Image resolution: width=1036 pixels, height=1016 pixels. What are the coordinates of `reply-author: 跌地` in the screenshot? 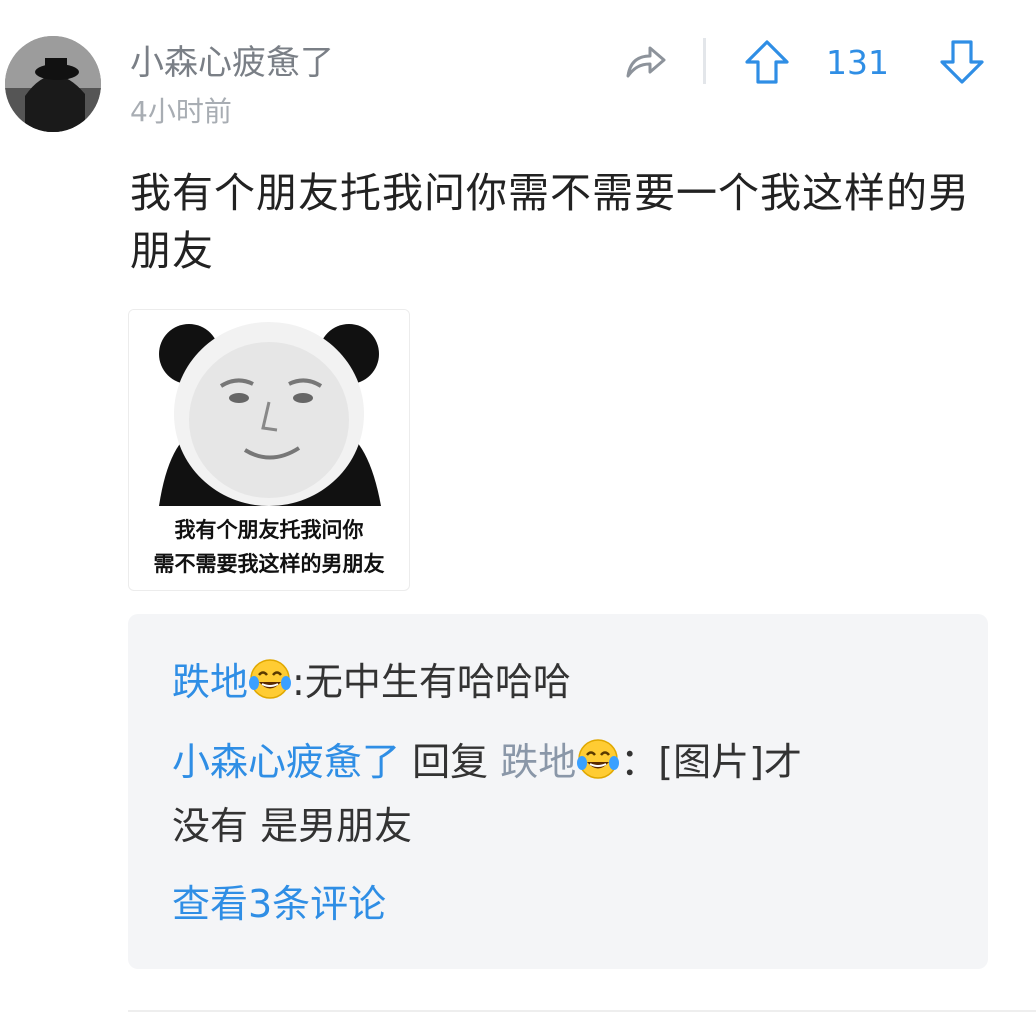 It's located at (210, 682).